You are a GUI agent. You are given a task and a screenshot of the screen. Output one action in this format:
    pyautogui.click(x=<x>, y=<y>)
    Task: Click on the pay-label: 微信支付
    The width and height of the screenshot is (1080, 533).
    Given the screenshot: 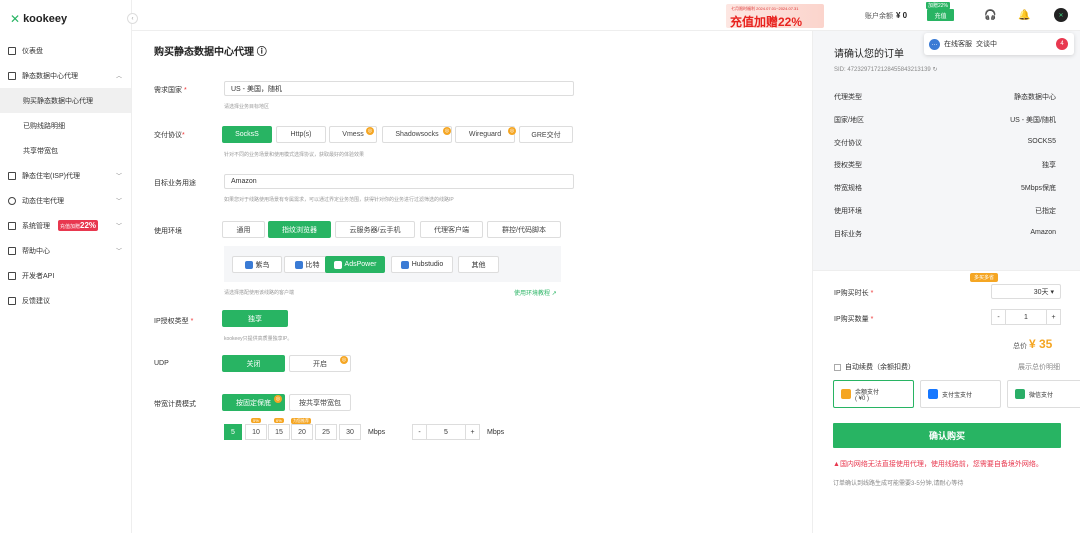 What is the action you would take?
    pyautogui.click(x=1041, y=395)
    